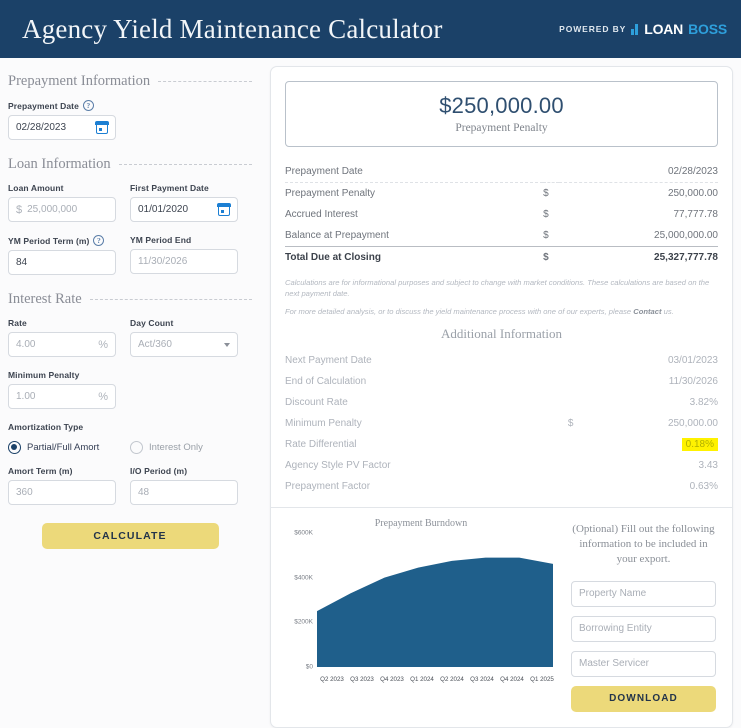  Describe the element at coordinates (392, 679) in the screenshot. I see `chart-x-tick-label: Q4 2023` at that location.